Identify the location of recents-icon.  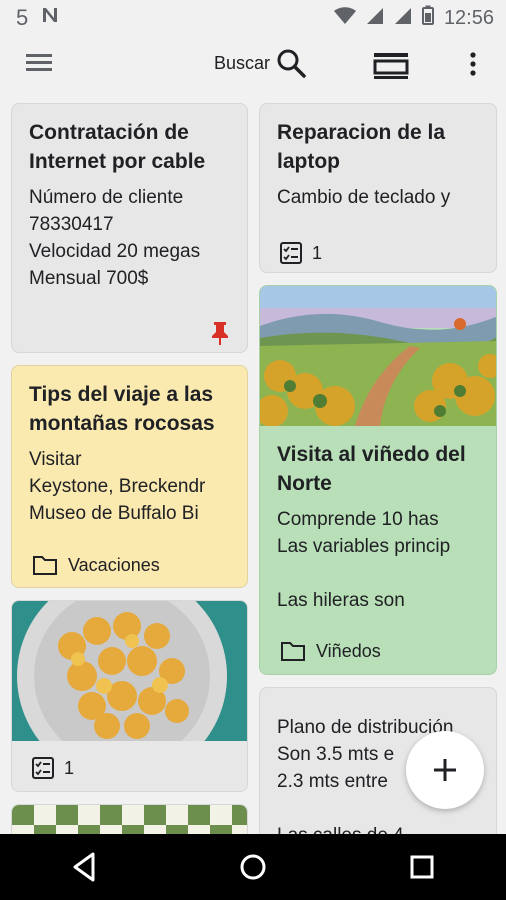
(422, 867).